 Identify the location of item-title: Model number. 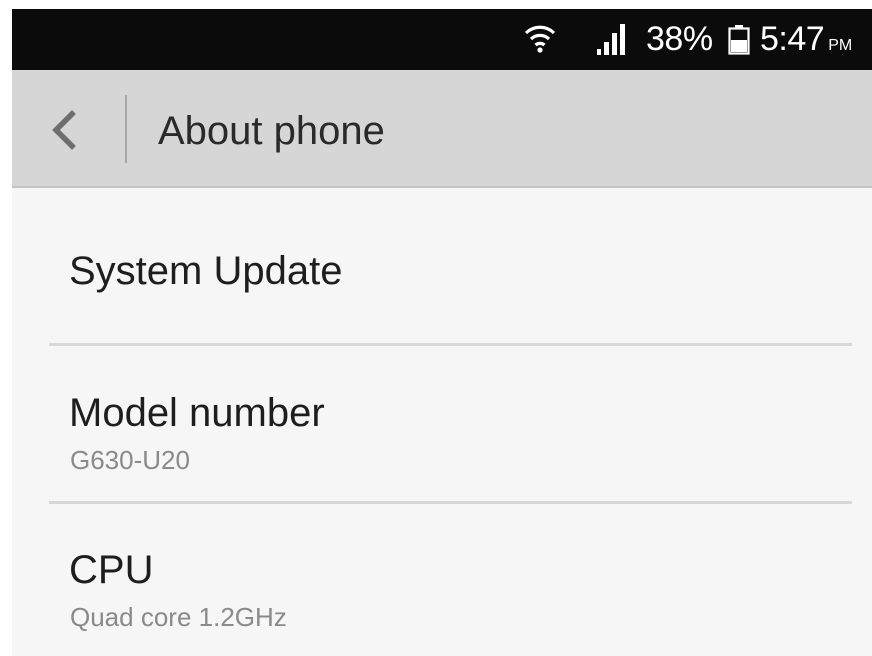
(197, 413).